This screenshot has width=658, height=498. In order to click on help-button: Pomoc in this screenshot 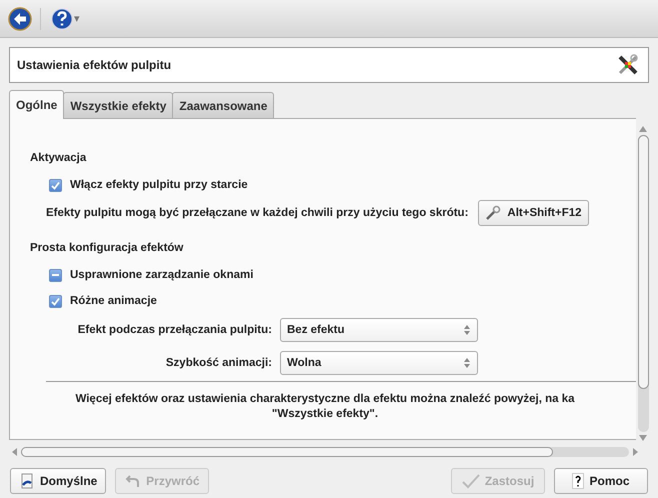, I will do `click(601, 481)`.